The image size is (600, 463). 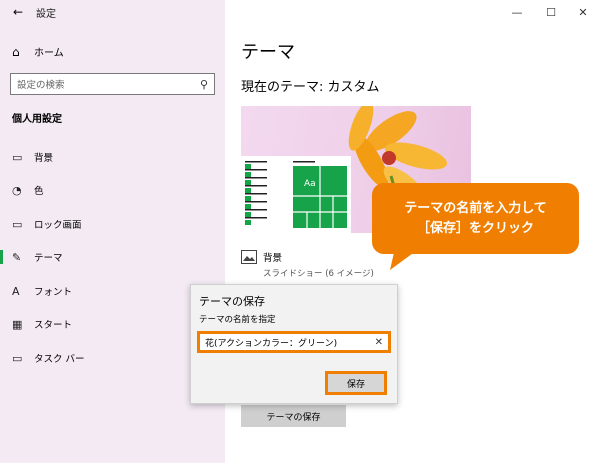 What do you see at coordinates (307, 264) in the screenshot?
I see `background-setting: 背景 スライドショー (6 イメージ)` at bounding box center [307, 264].